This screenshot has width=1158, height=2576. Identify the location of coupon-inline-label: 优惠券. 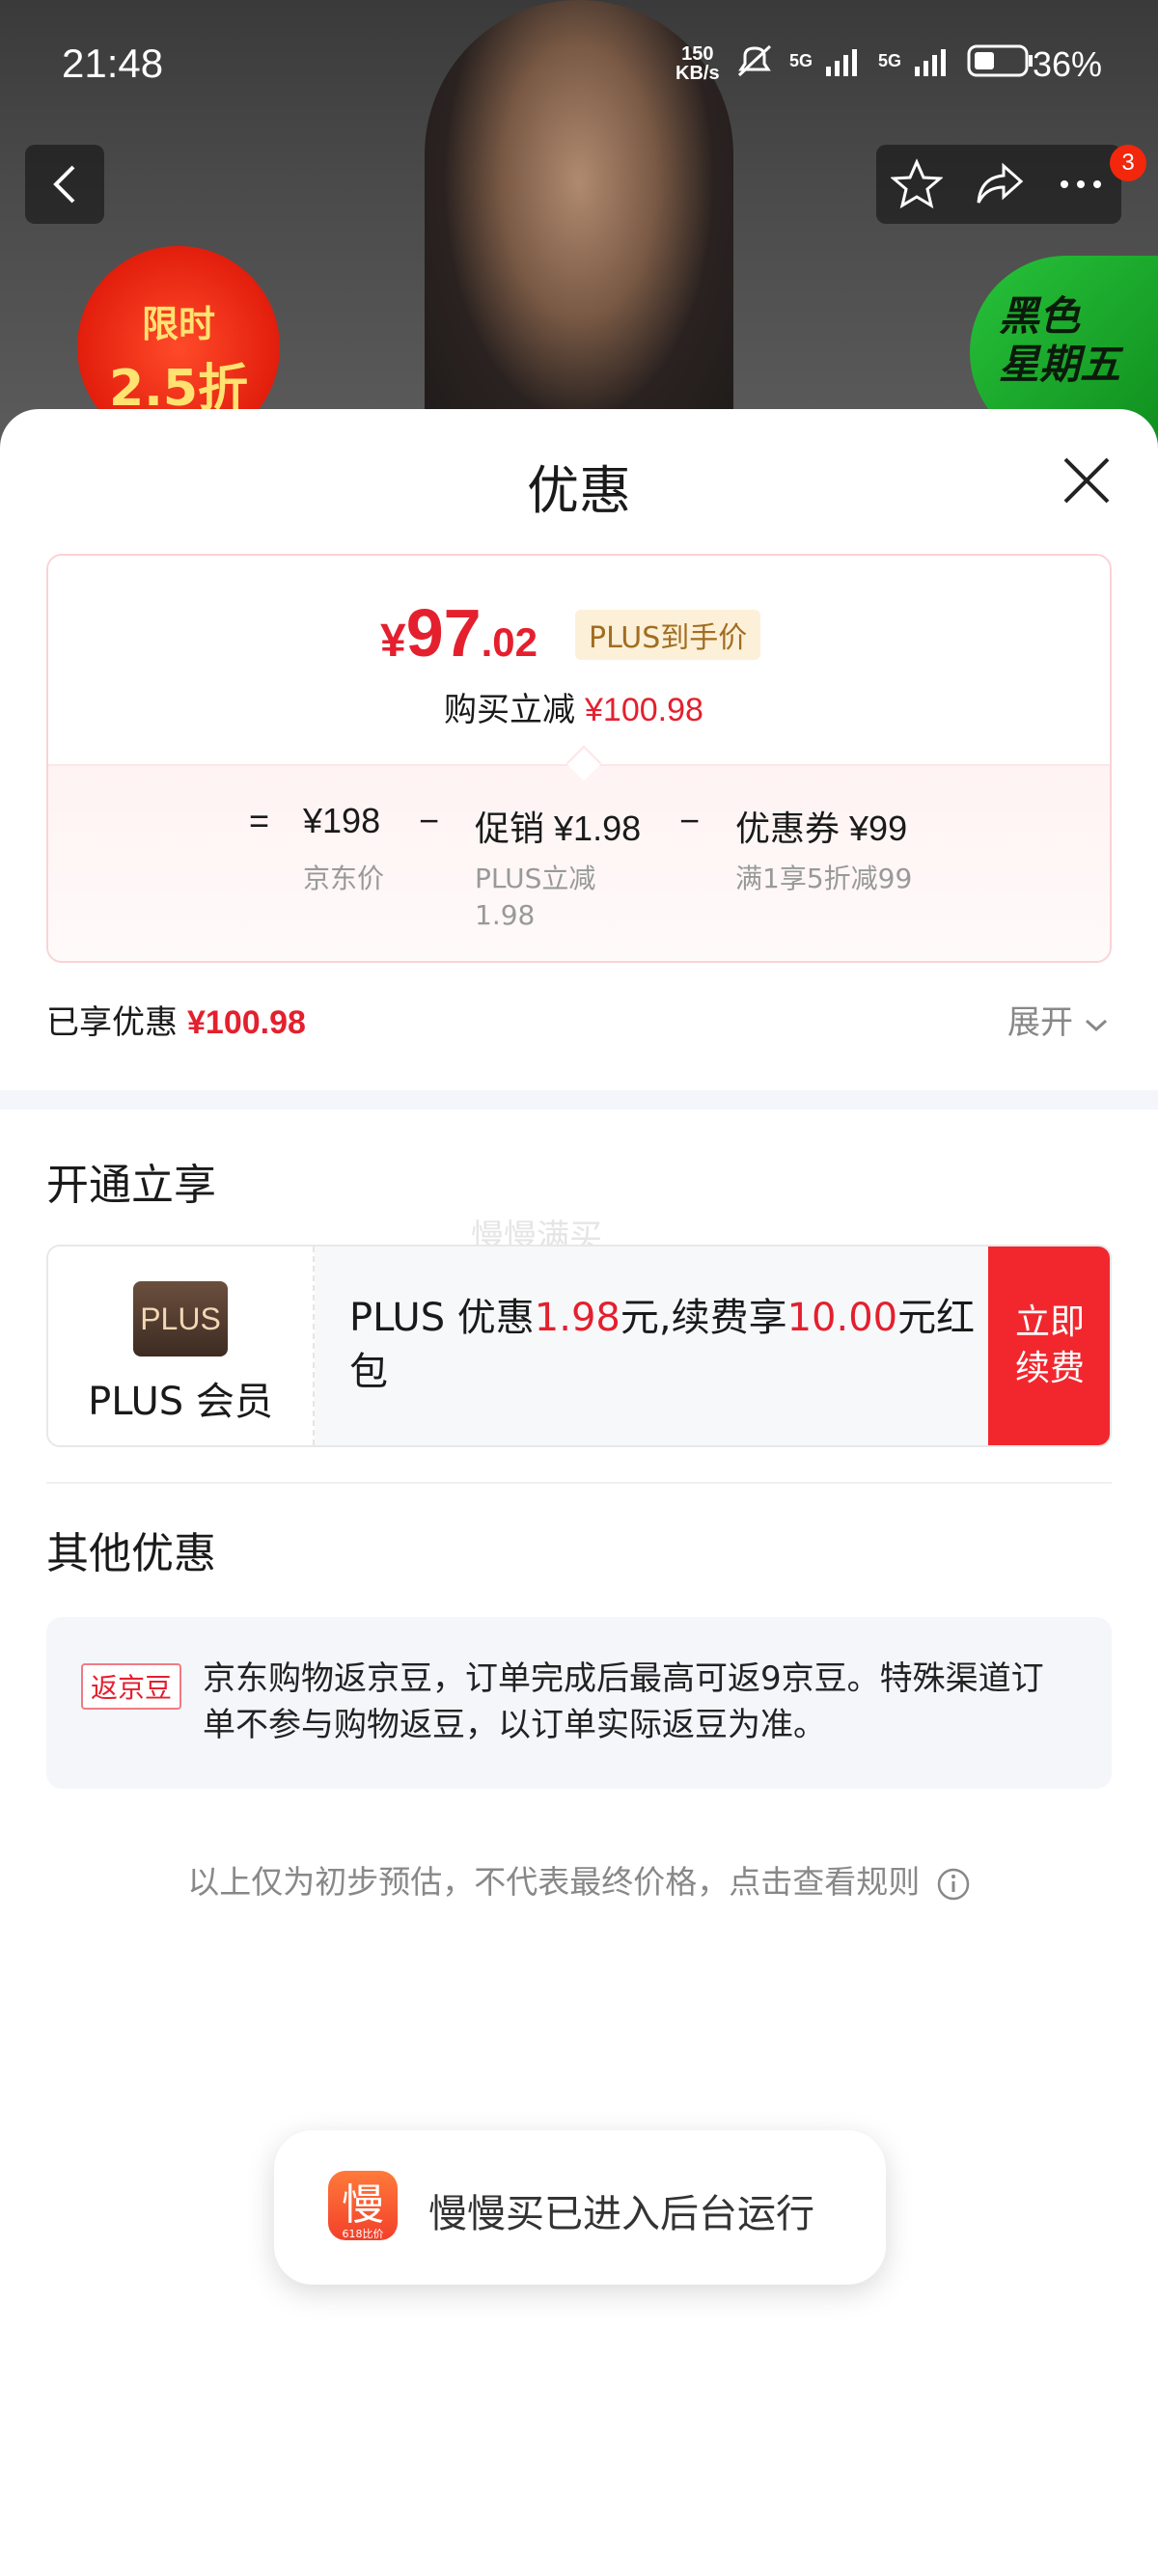
(788, 828).